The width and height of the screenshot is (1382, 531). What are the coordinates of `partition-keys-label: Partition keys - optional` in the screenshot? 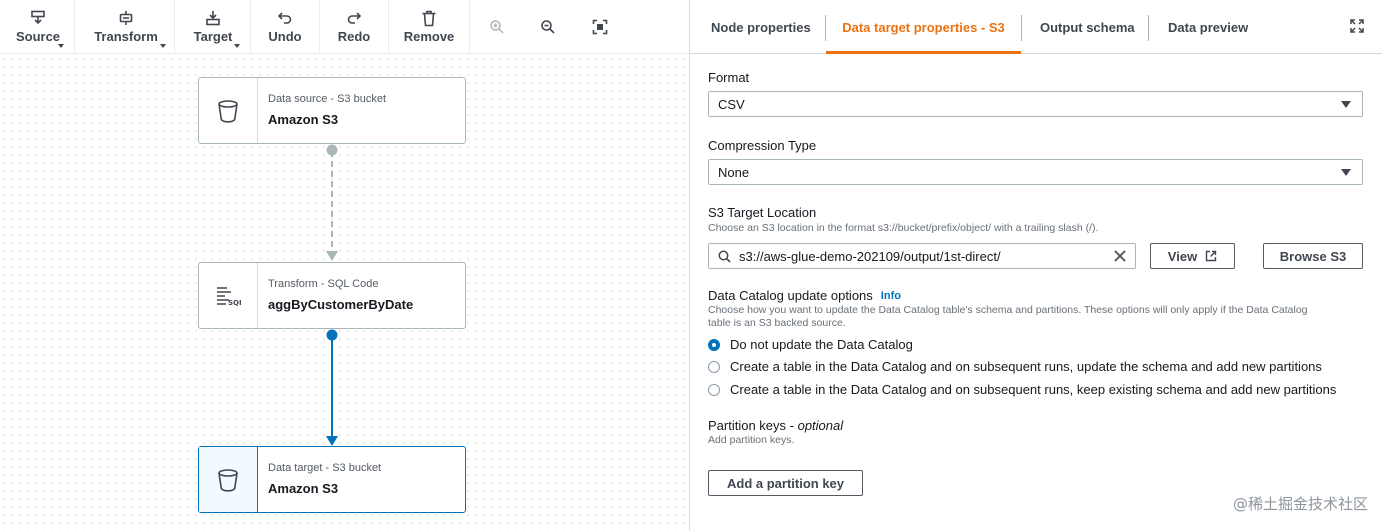 It's located at (775, 425).